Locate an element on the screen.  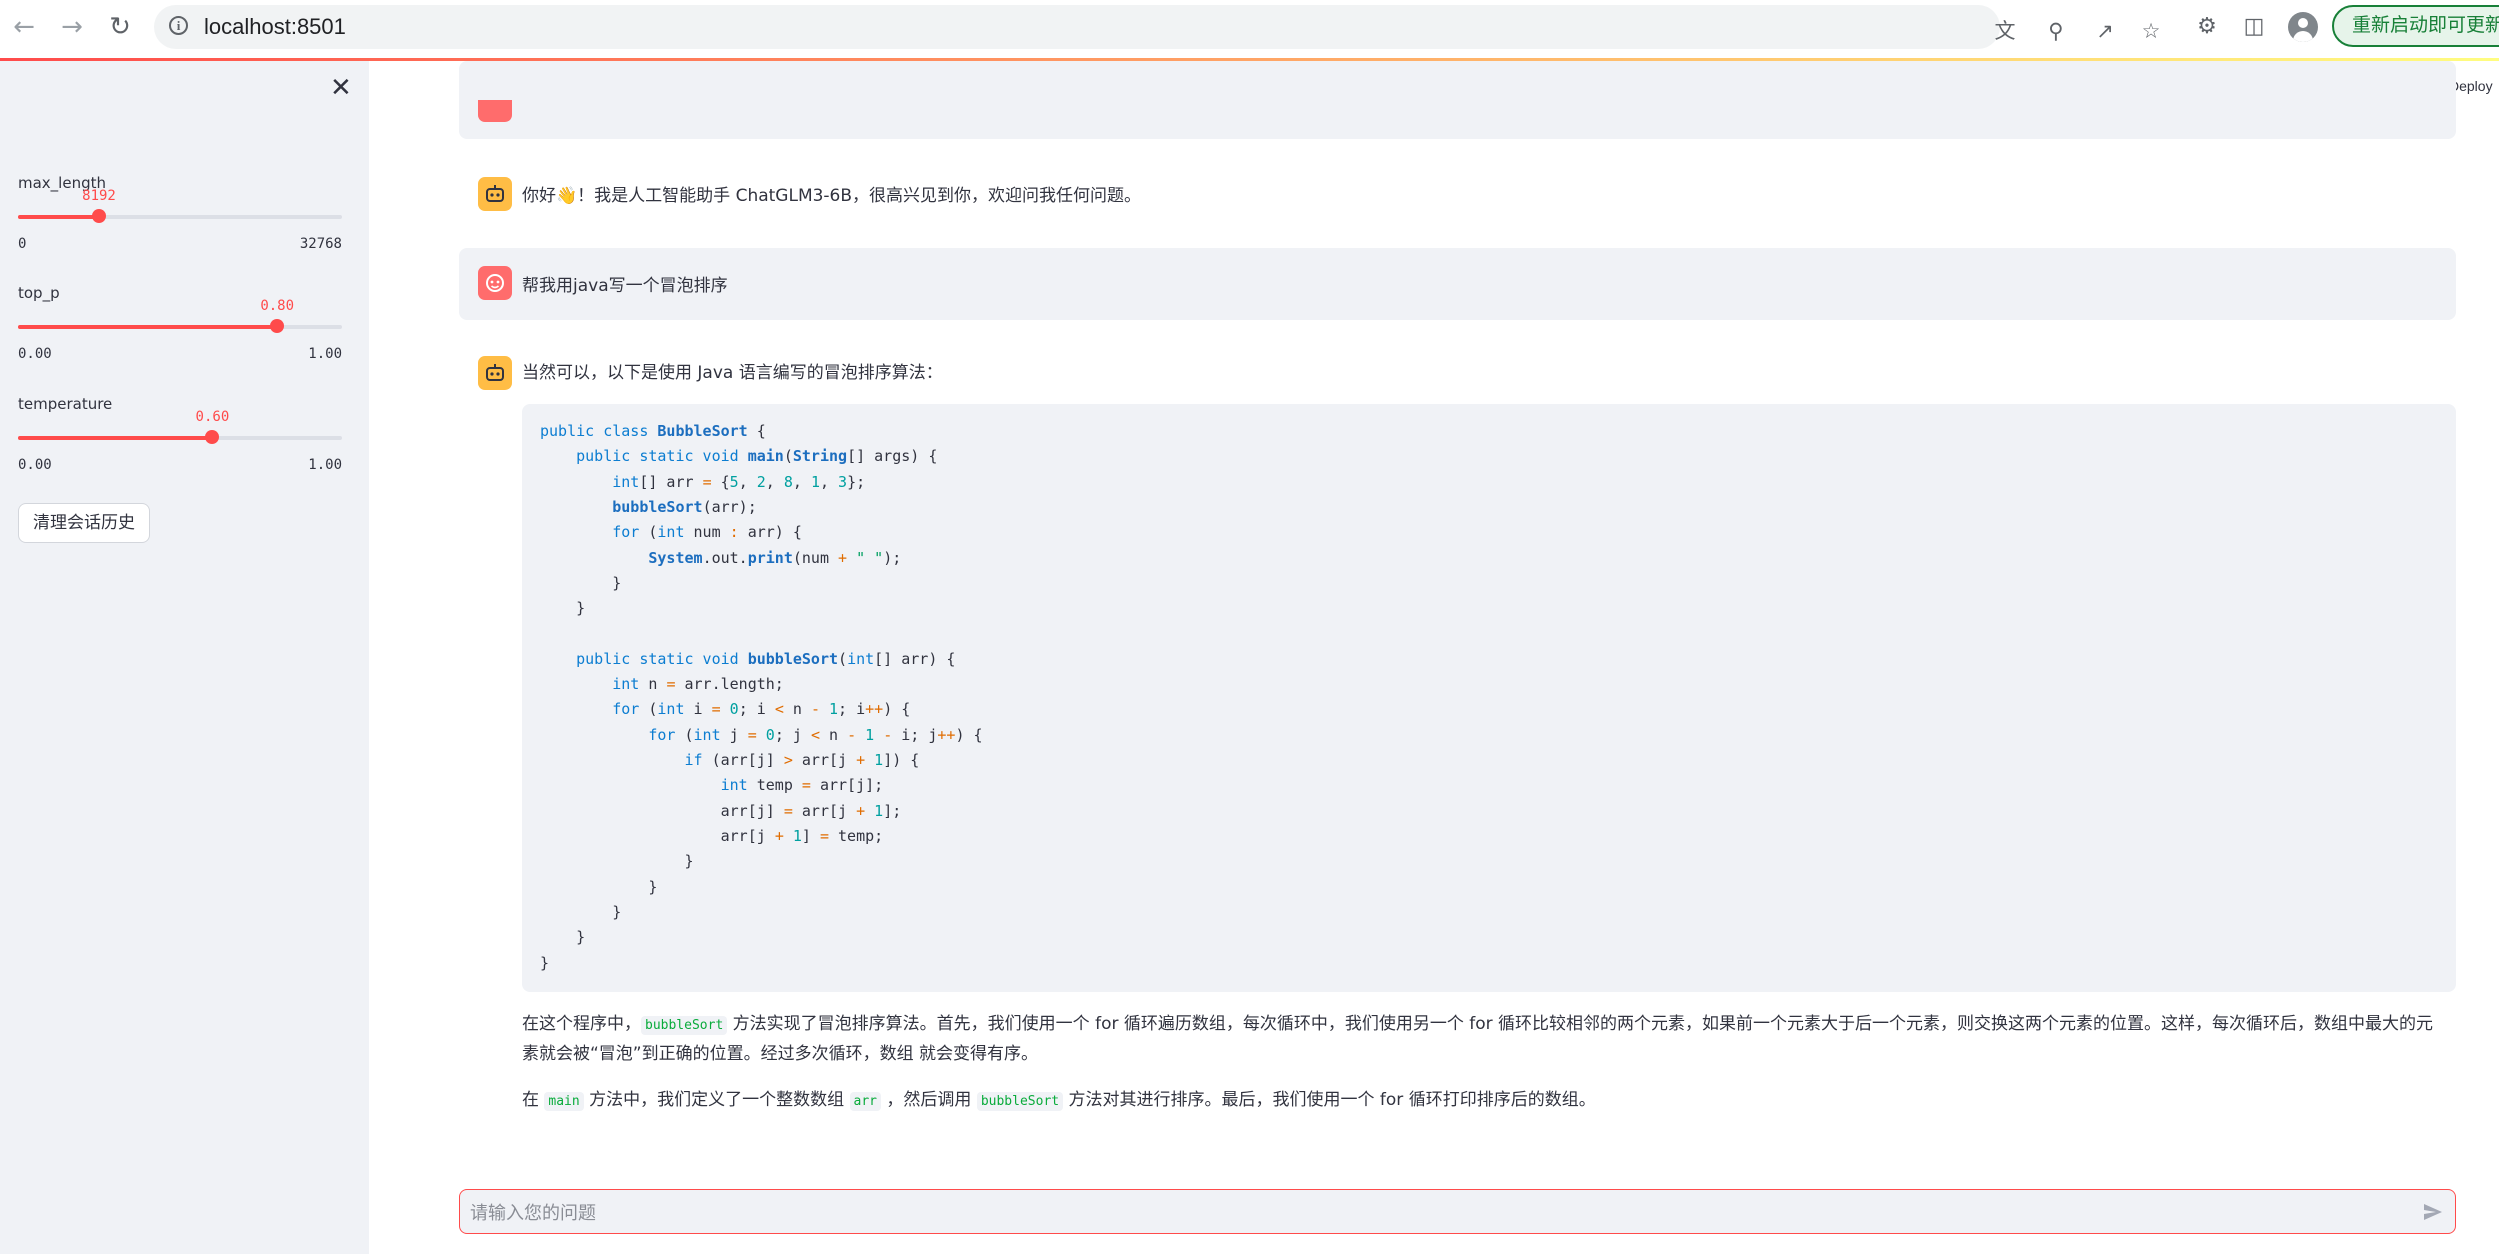
code-line: public class BubbleSort { is located at coordinates (653, 431).